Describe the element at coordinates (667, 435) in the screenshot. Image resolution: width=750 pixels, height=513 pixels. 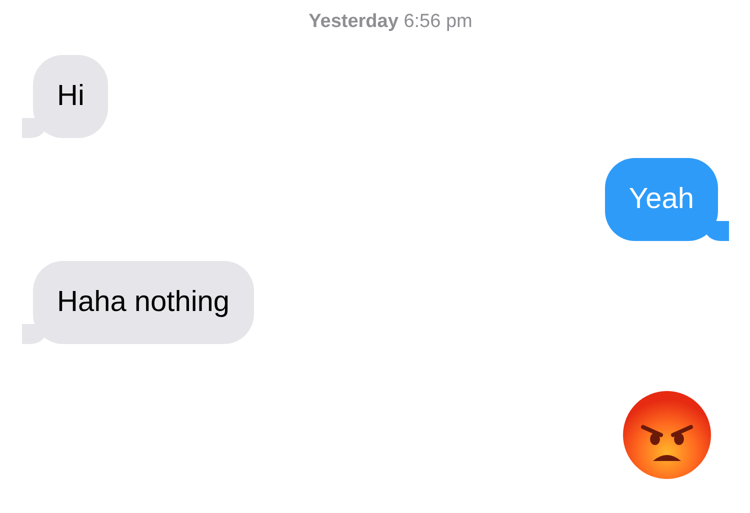
I see `angry-face-icon` at that location.